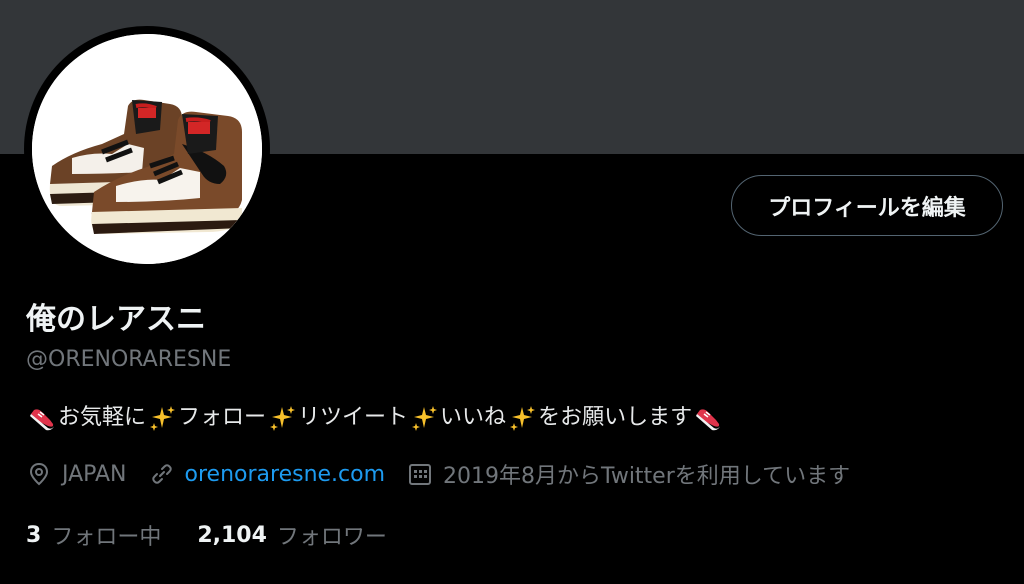 Image resolution: width=1024 pixels, height=584 pixels. I want to click on website: orenoraresne.com, so click(267, 474).